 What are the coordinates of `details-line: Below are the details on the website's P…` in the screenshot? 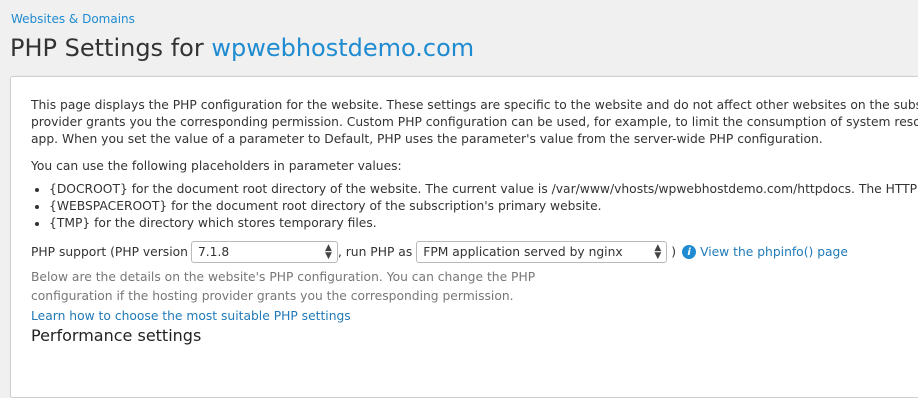 It's located at (283, 277).